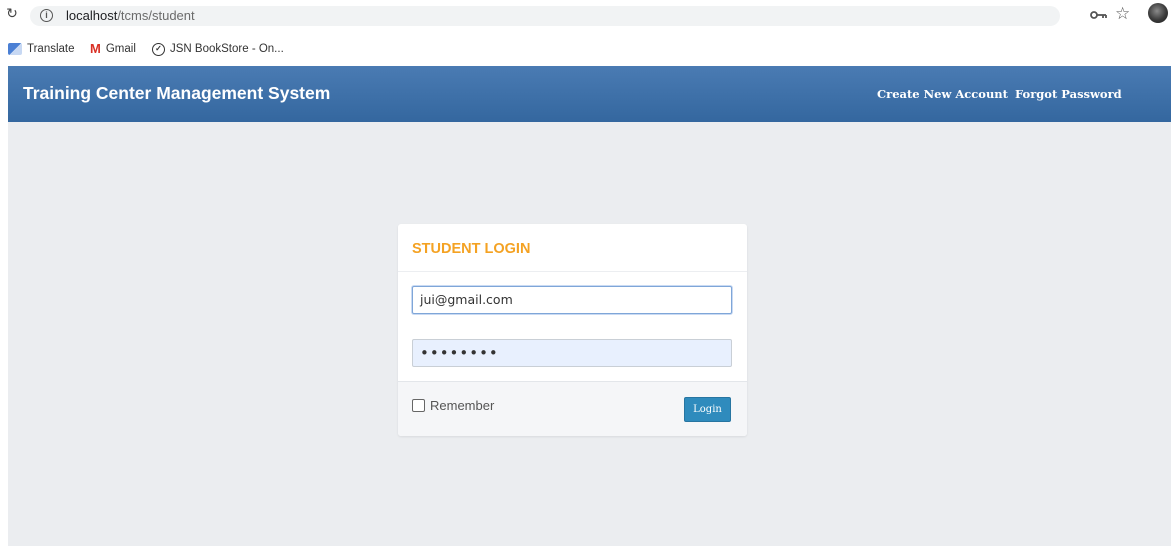 The image size is (1171, 546). What do you see at coordinates (1158, 13) in the screenshot?
I see `profile-avatar-icon` at bounding box center [1158, 13].